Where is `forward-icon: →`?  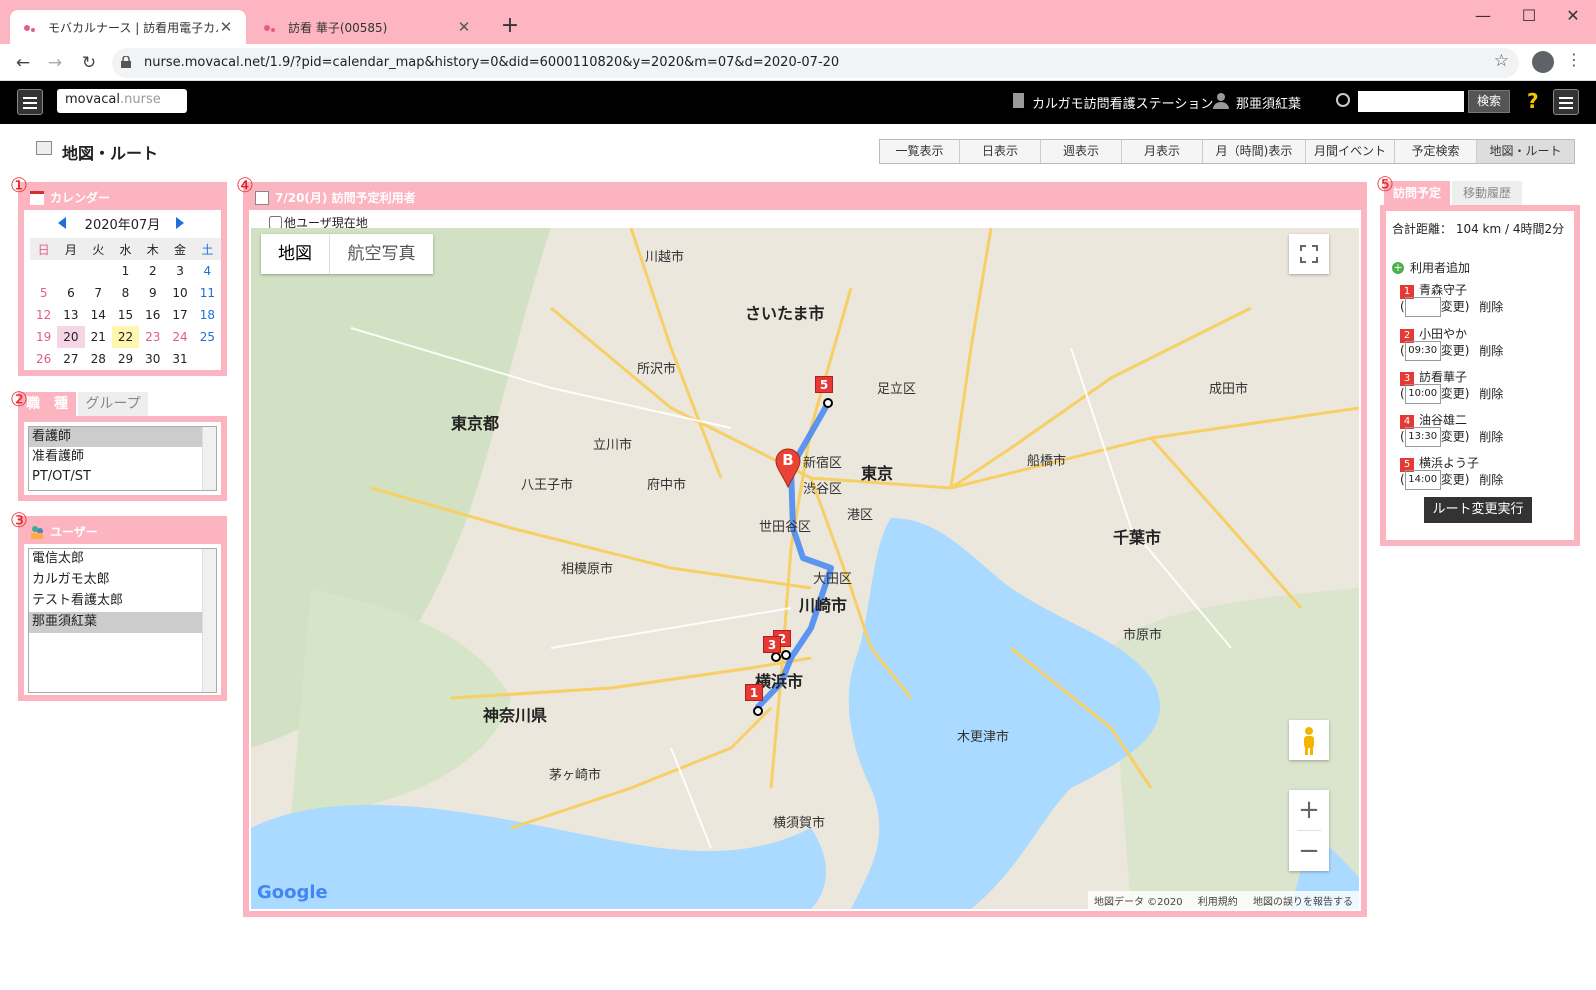 forward-icon: → is located at coordinates (55, 63).